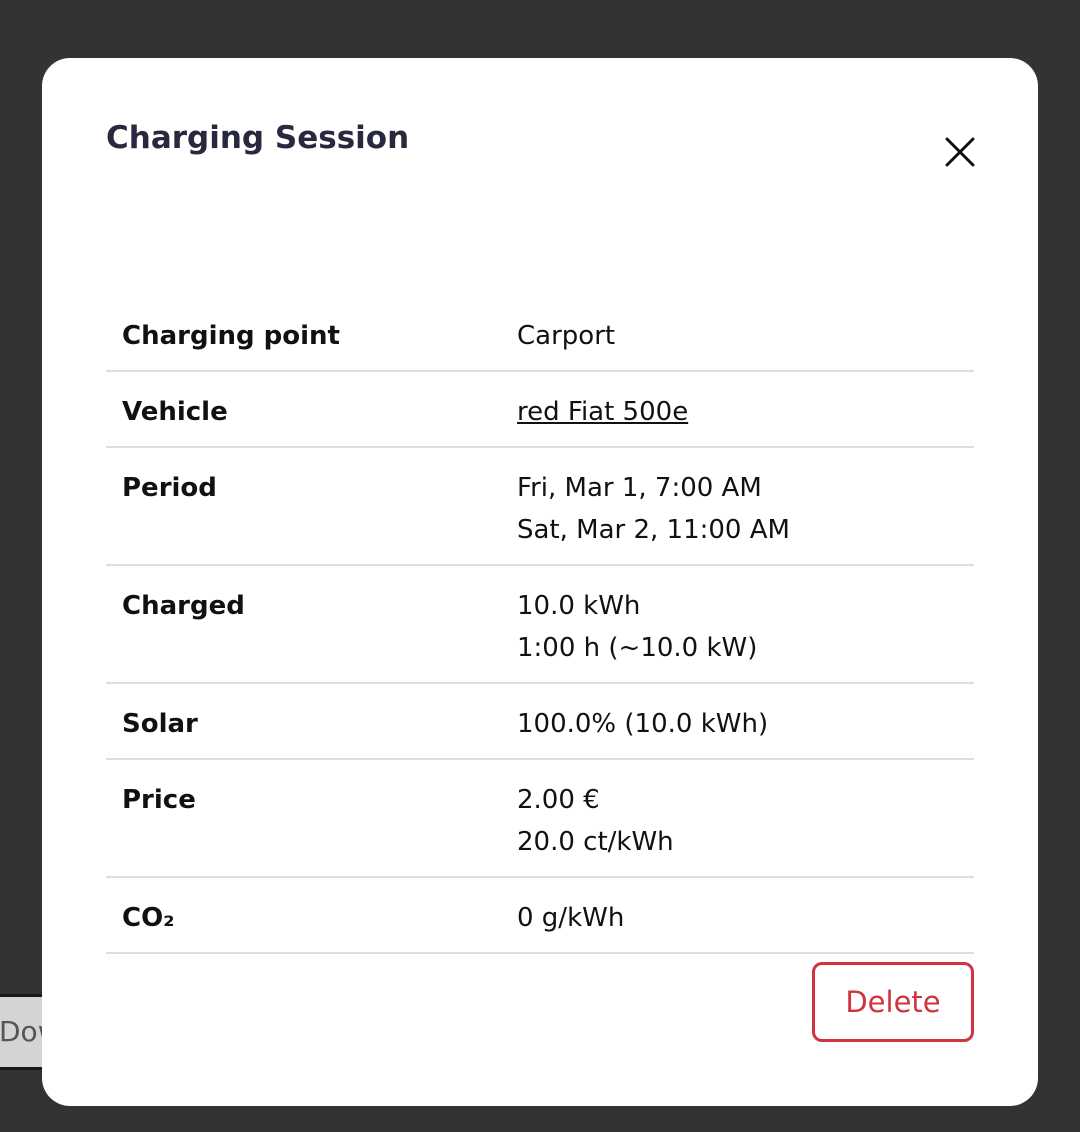 Image resolution: width=1080 pixels, height=1132 pixels. I want to click on charged-energy: 10.0 kWh, so click(579, 606).